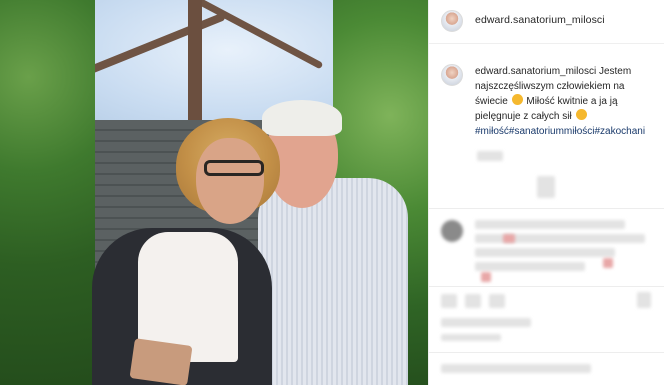 The width and height of the screenshot is (664, 385). I want to click on heart-eyes-emoji-icon, so click(517, 99).